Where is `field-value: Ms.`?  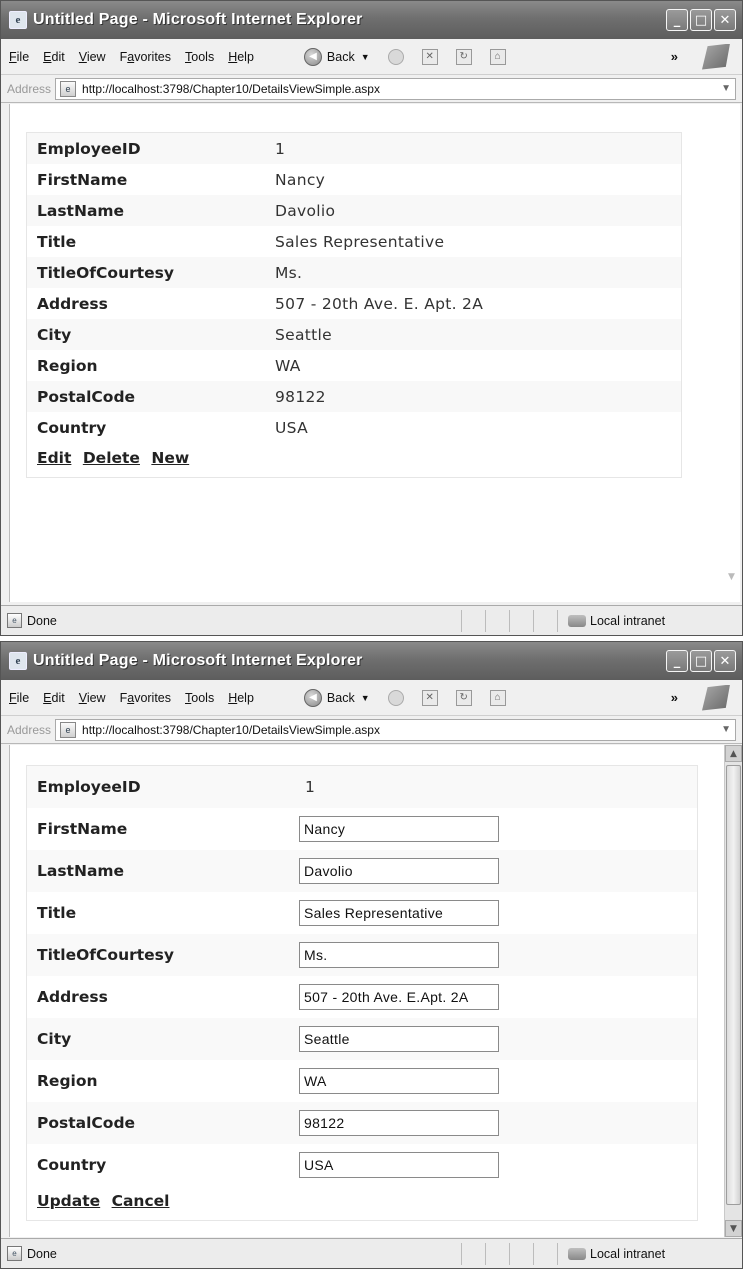 field-value: Ms. is located at coordinates (289, 272).